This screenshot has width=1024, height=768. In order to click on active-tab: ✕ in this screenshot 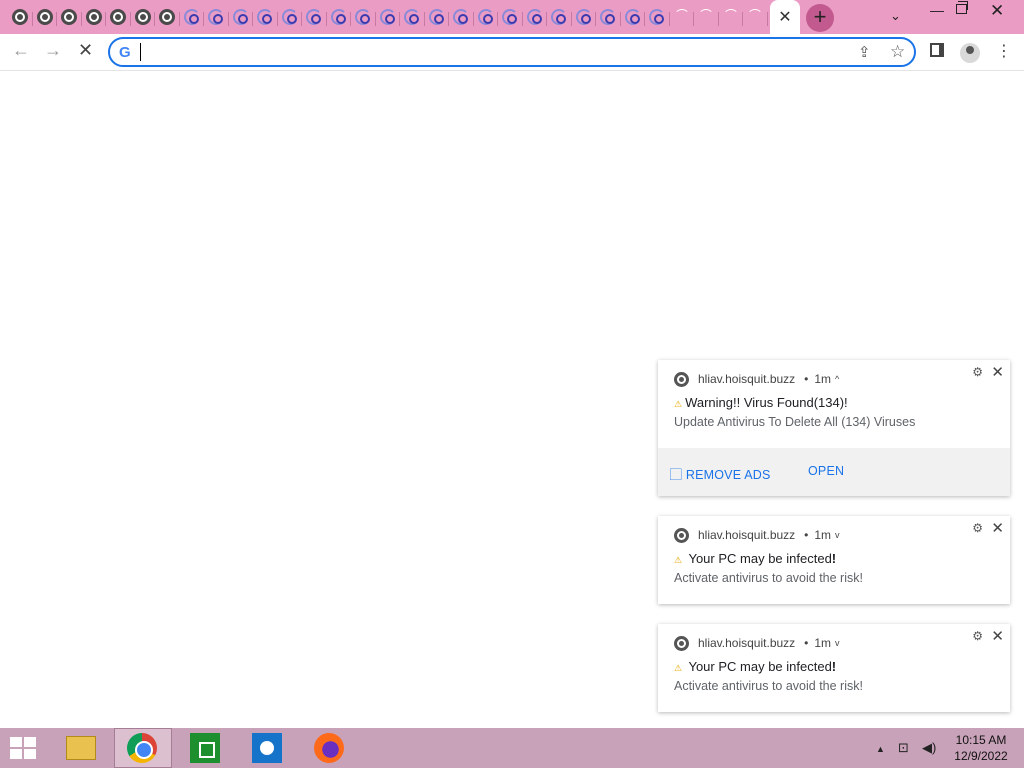, I will do `click(785, 17)`.